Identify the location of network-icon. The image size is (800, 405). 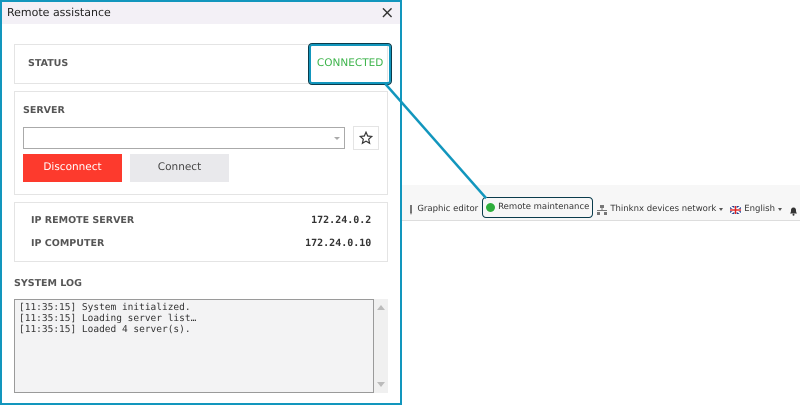
(602, 209).